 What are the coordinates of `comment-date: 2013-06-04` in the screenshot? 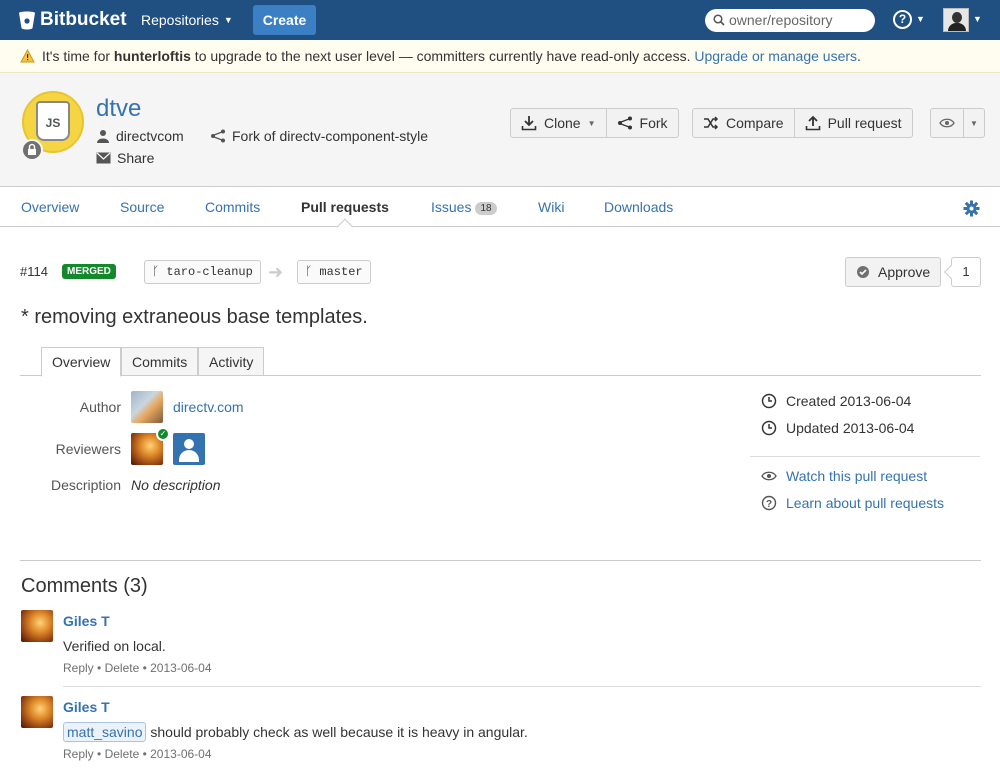 It's located at (181, 754).